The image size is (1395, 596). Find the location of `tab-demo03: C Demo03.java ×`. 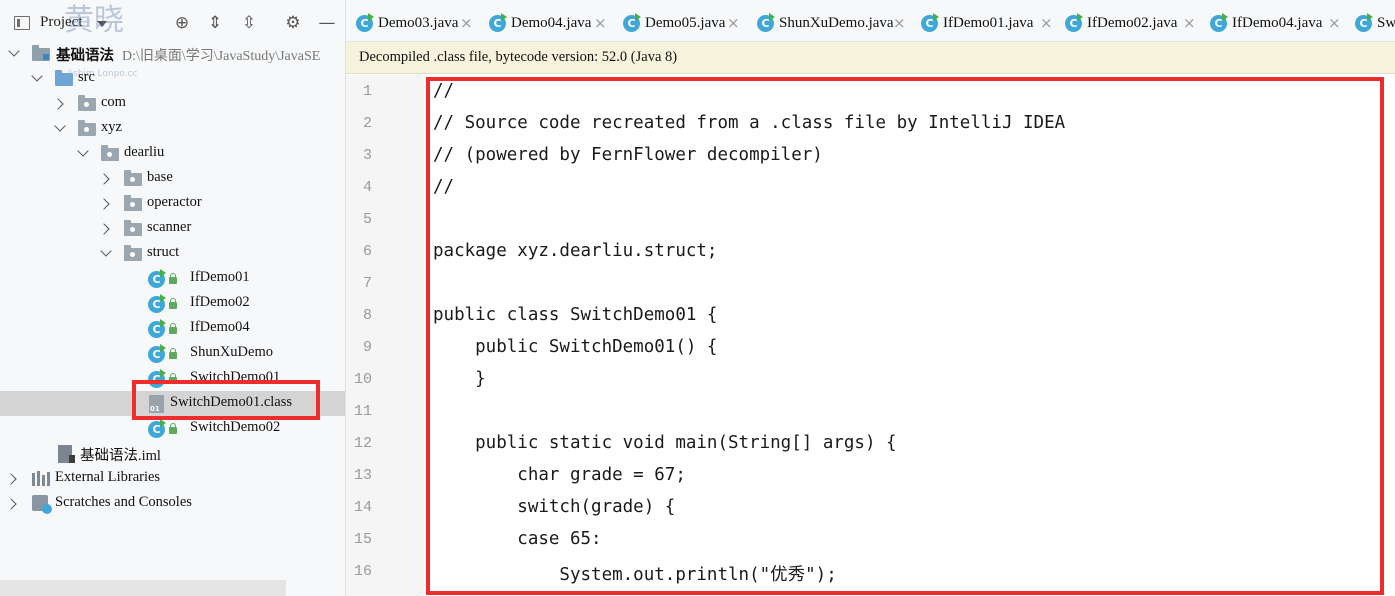

tab-demo03: C Demo03.java × is located at coordinates (412, 20).